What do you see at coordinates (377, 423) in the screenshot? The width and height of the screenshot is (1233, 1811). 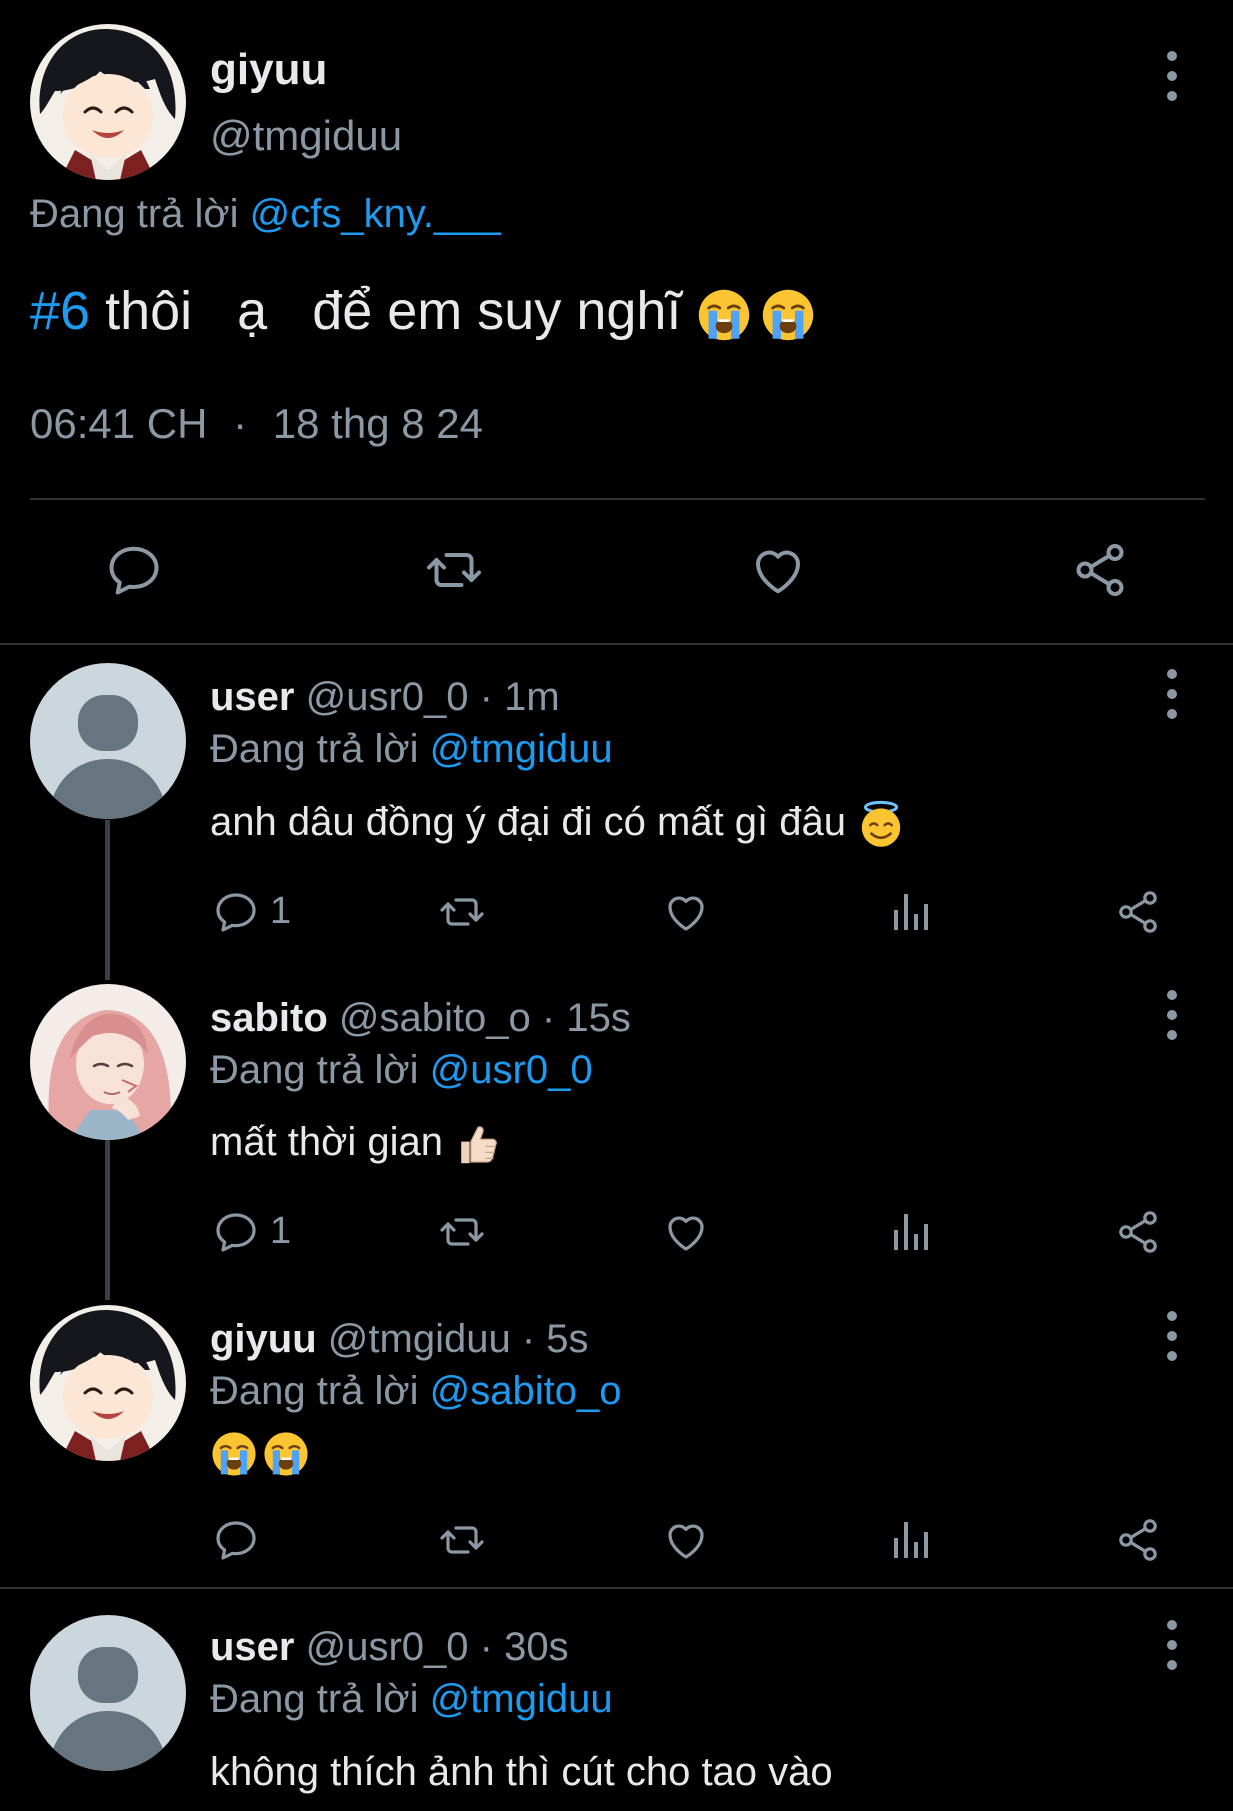 I see `tweet-date: 18 thg 8 24` at bounding box center [377, 423].